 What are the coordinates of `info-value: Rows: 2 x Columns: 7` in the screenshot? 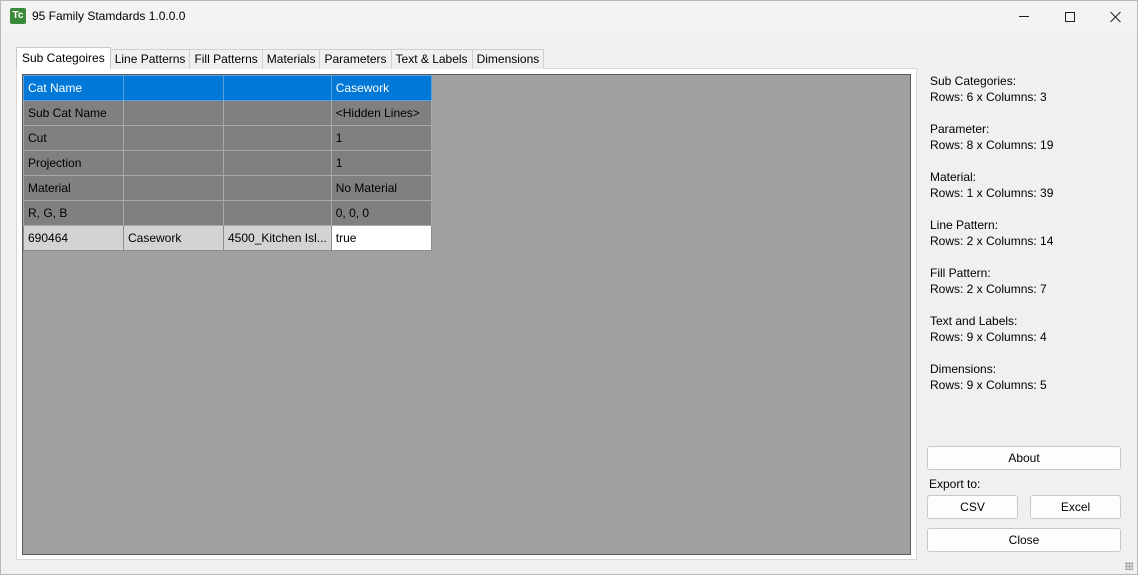 It's located at (988, 289).